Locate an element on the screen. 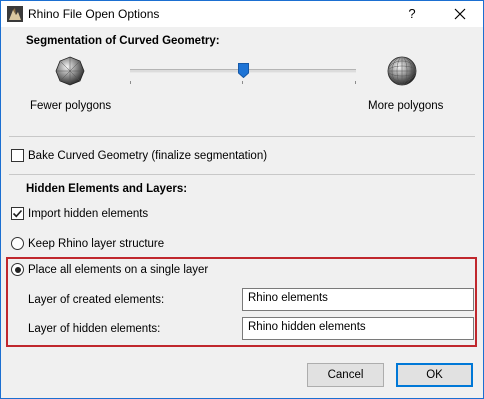 This screenshot has width=484, height=399. checkmark-icon is located at coordinates (17, 213).